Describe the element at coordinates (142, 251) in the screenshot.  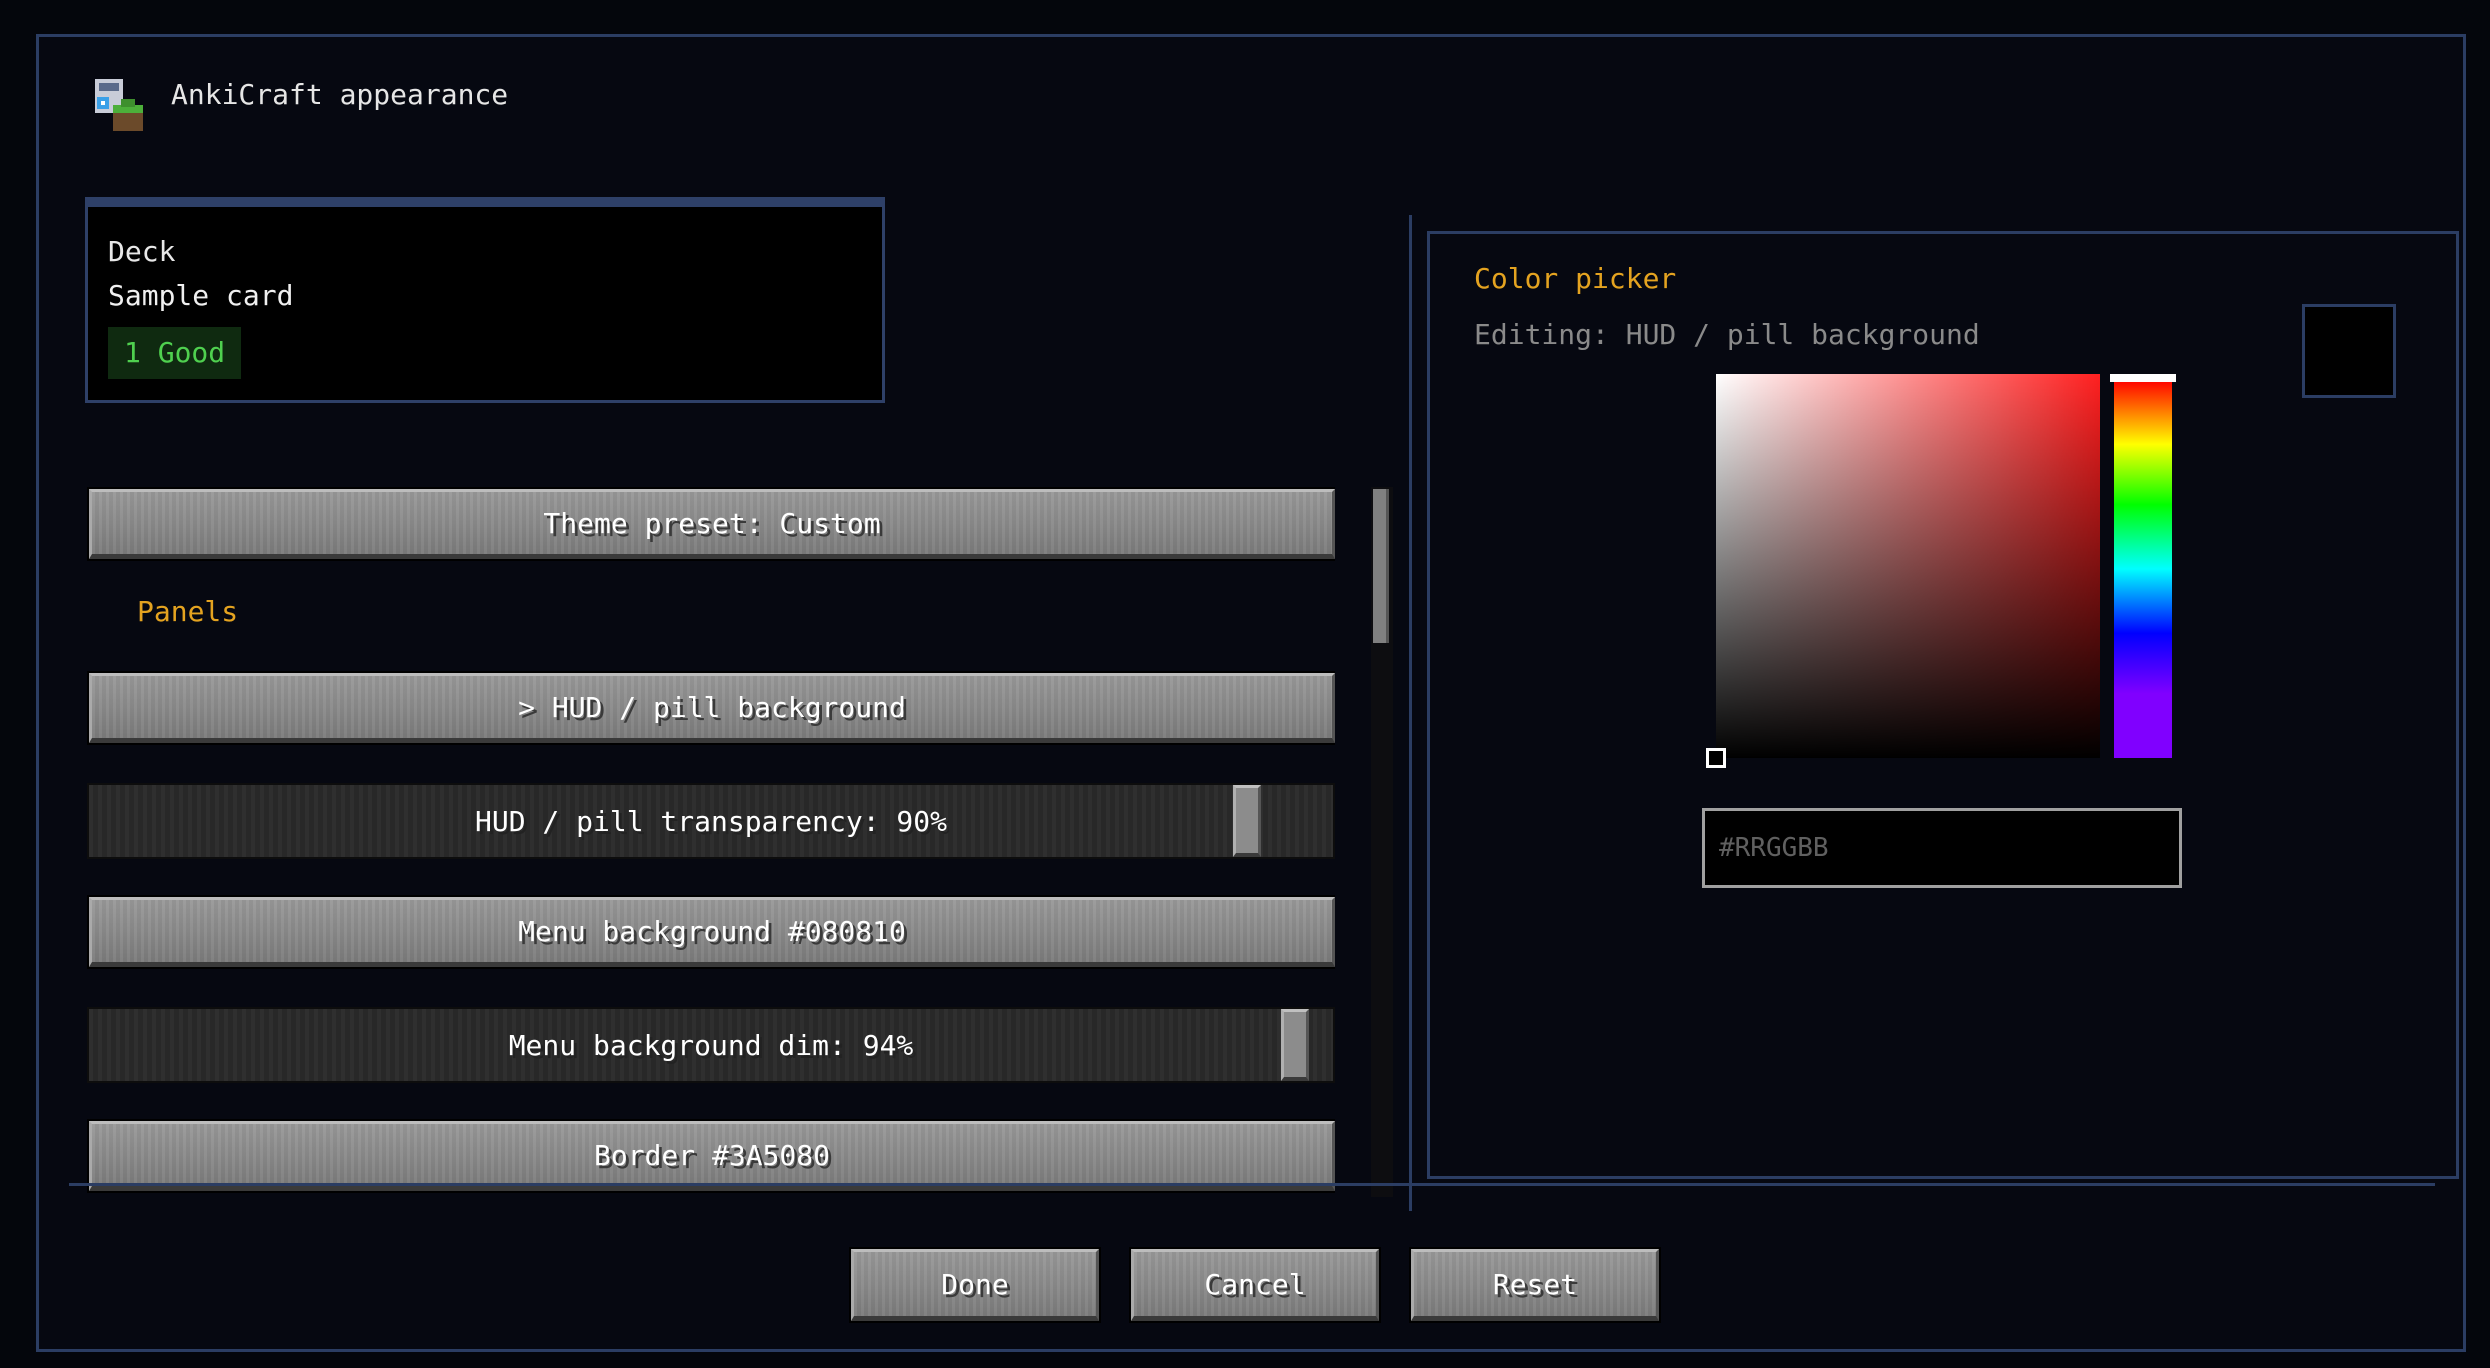
I see `preview-deck-name: Deck` at that location.